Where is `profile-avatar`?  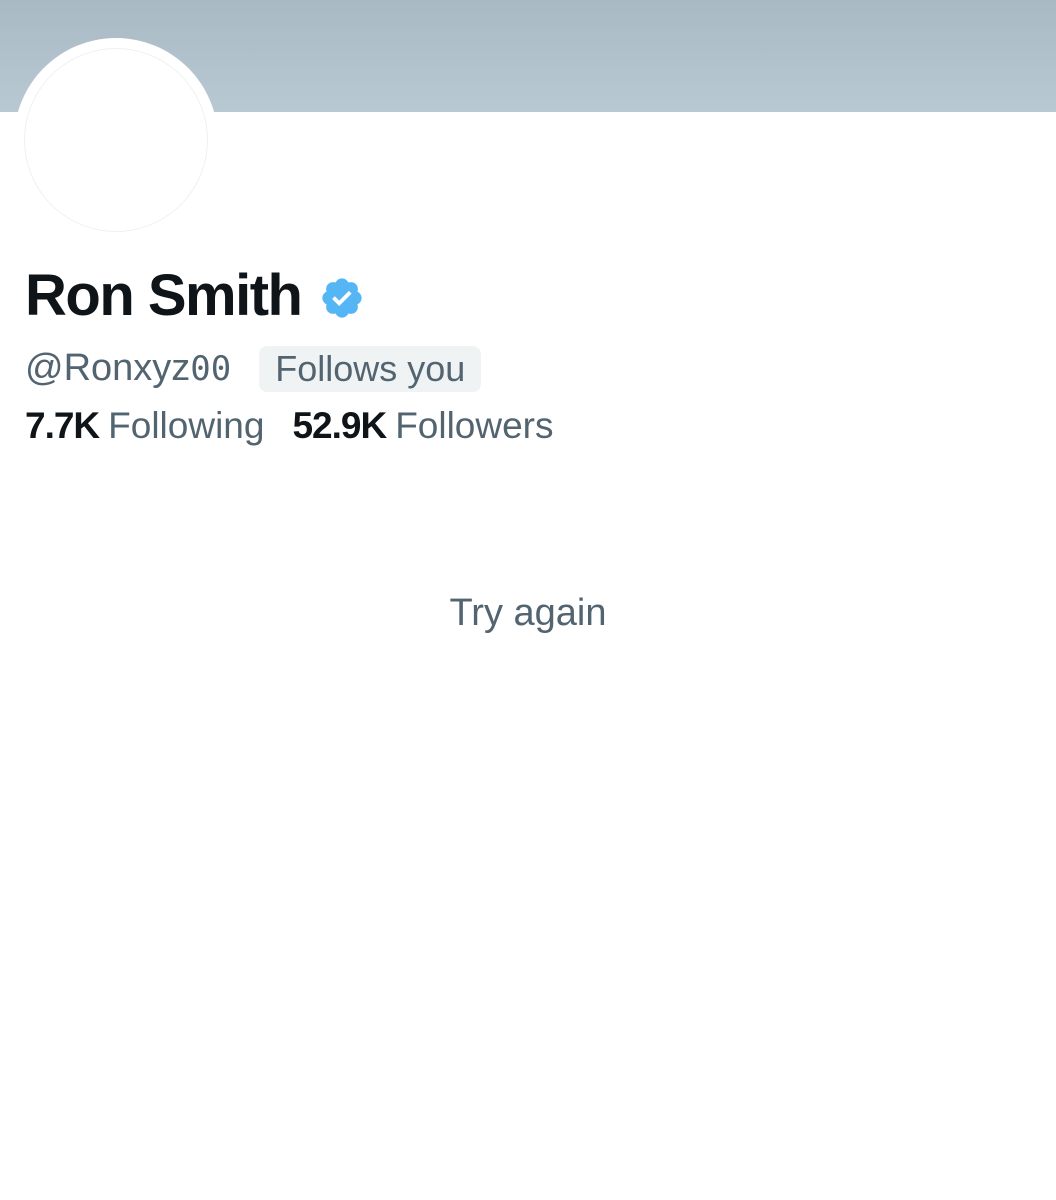 profile-avatar is located at coordinates (116, 140).